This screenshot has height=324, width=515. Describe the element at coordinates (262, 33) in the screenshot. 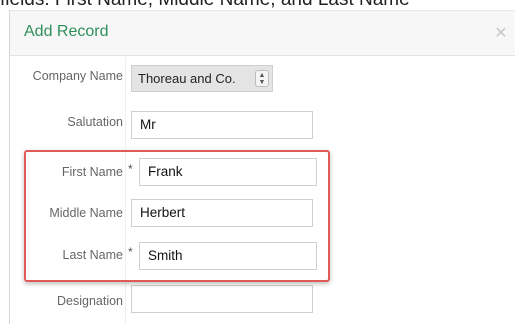

I see `dialog-header: Add Record ✕` at that location.